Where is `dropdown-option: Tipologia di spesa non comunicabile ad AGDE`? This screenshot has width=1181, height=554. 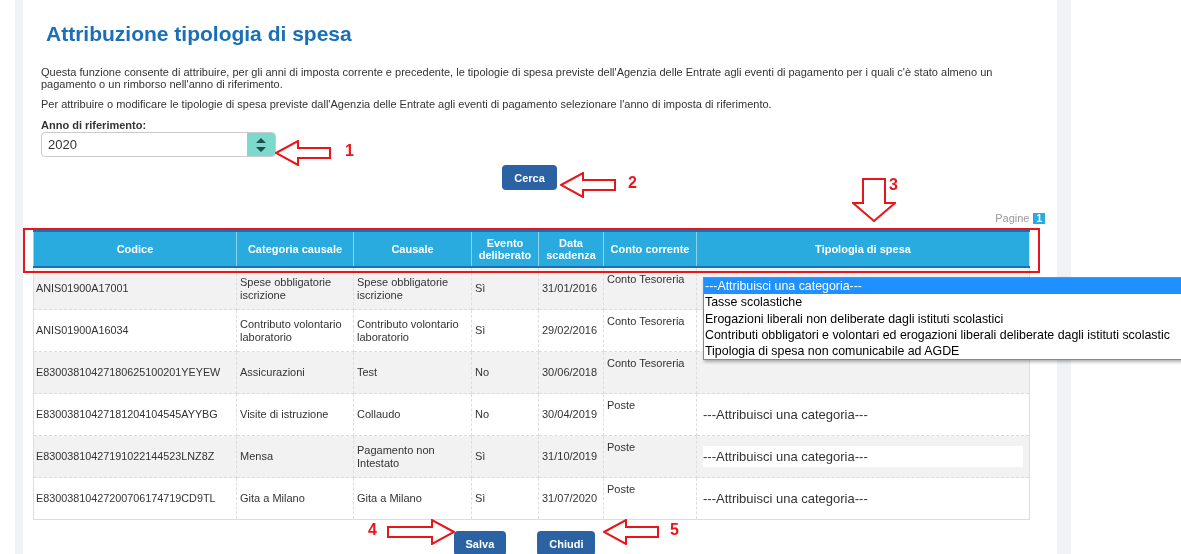 dropdown-option: Tipologia di spesa non comunicabile ad AGDE is located at coordinates (942, 351).